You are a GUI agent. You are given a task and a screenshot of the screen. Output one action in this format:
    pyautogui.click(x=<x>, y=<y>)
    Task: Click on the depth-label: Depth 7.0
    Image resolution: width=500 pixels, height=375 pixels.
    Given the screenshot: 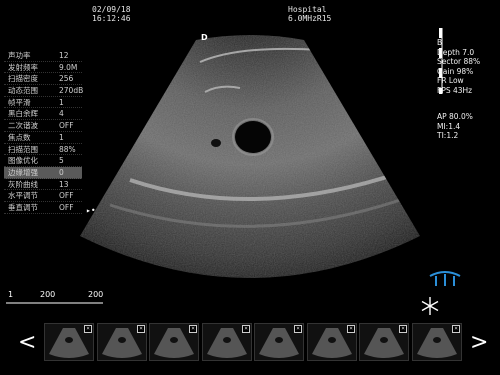 What is the action you would take?
    pyautogui.click(x=456, y=52)
    